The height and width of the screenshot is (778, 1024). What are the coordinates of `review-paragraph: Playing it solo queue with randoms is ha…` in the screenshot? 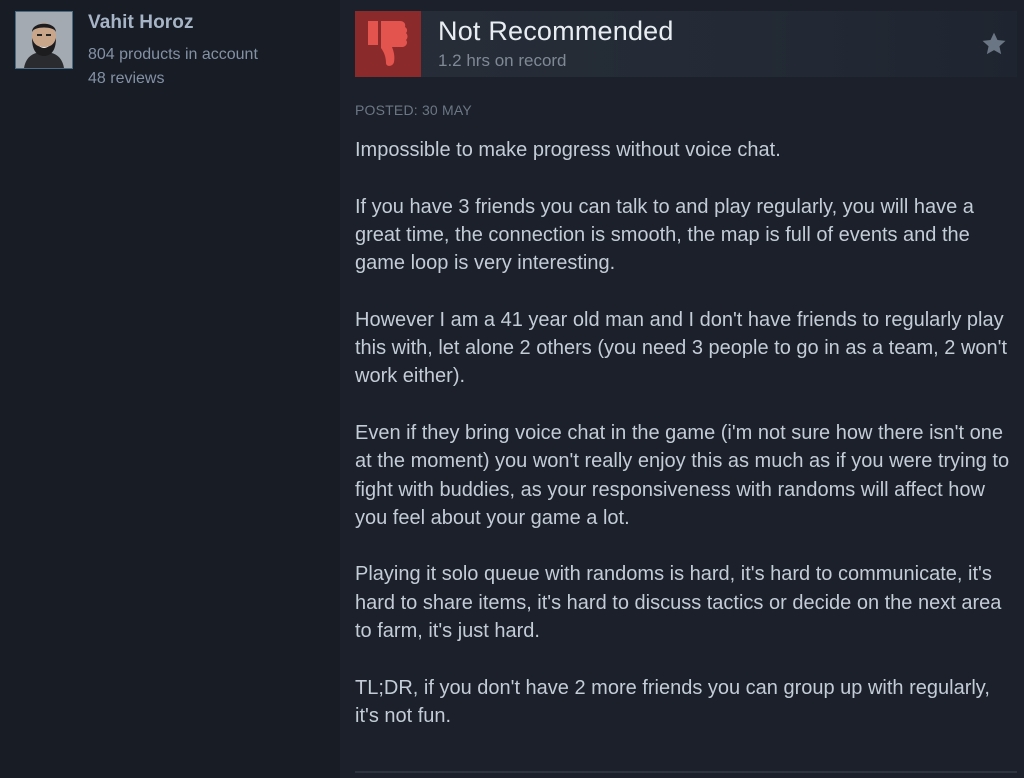 It's located at (678, 603).